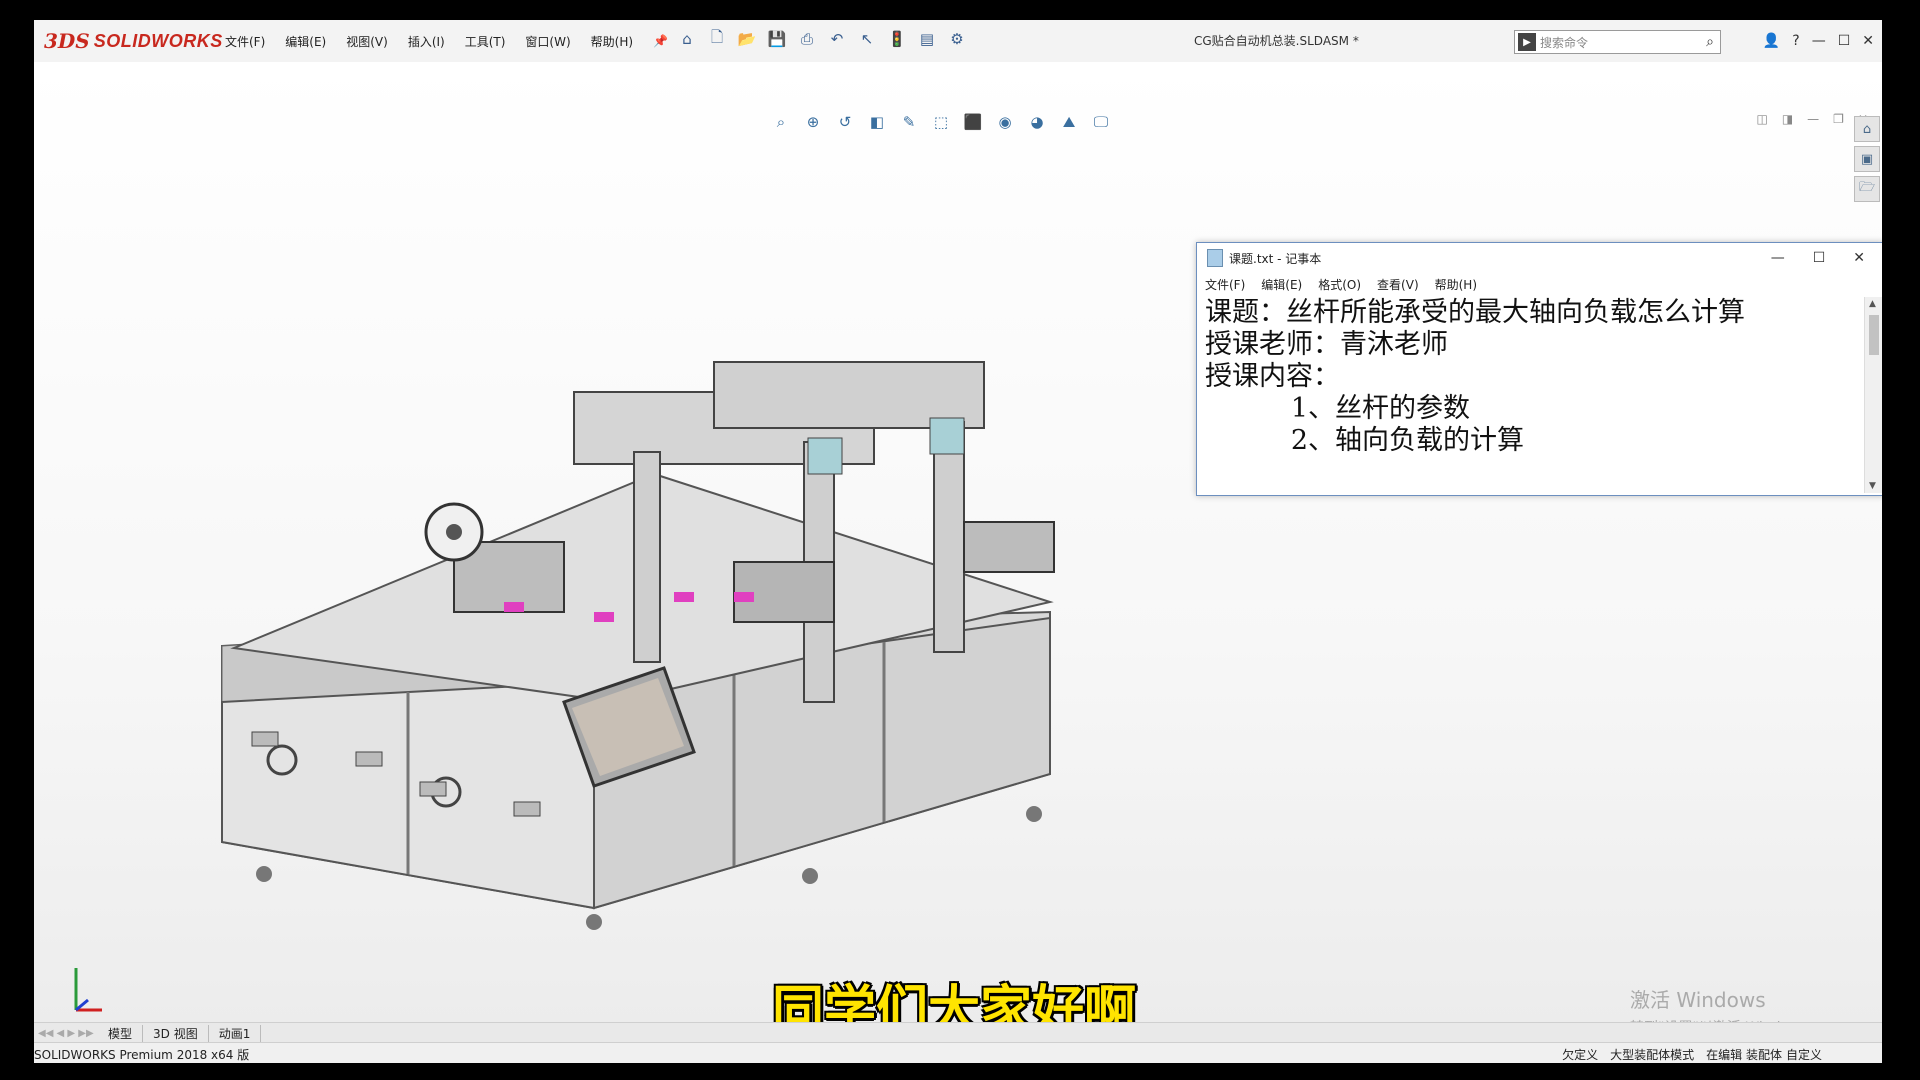 The width and height of the screenshot is (1920, 1080). Describe the element at coordinates (88, 990) in the screenshot. I see `coordinate-triad-icon` at that location.